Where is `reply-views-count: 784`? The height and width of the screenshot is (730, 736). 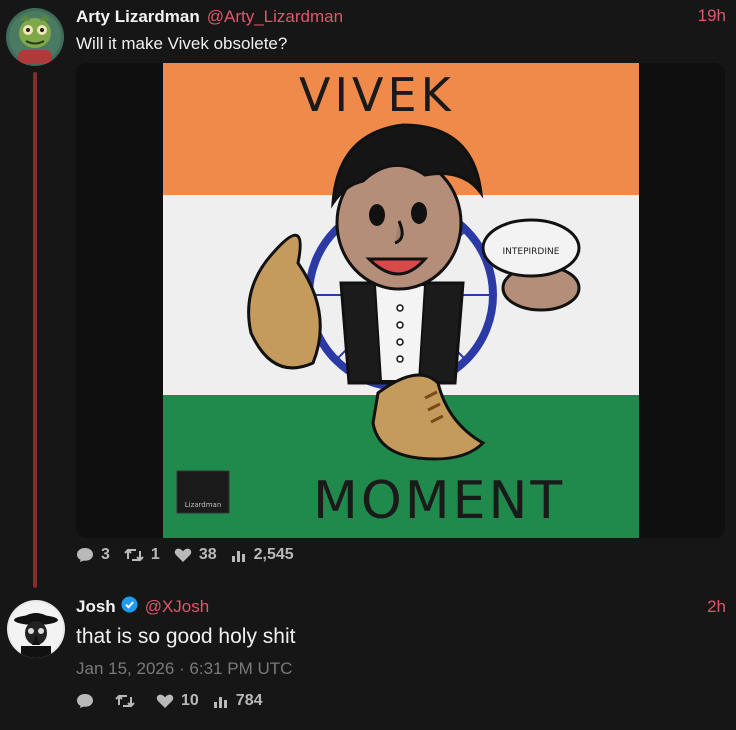
reply-views-count: 784 is located at coordinates (249, 700).